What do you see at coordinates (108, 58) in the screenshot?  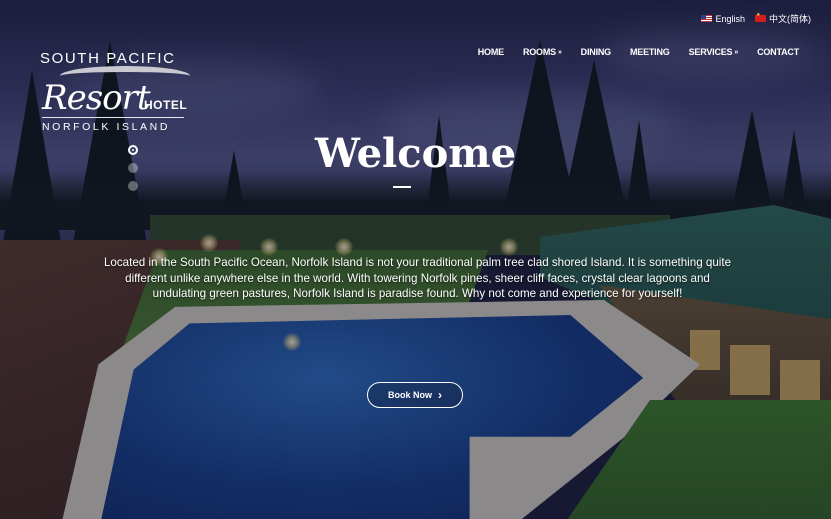 I see `logo-line-south-pacific: SOUTH PACIFIC` at bounding box center [108, 58].